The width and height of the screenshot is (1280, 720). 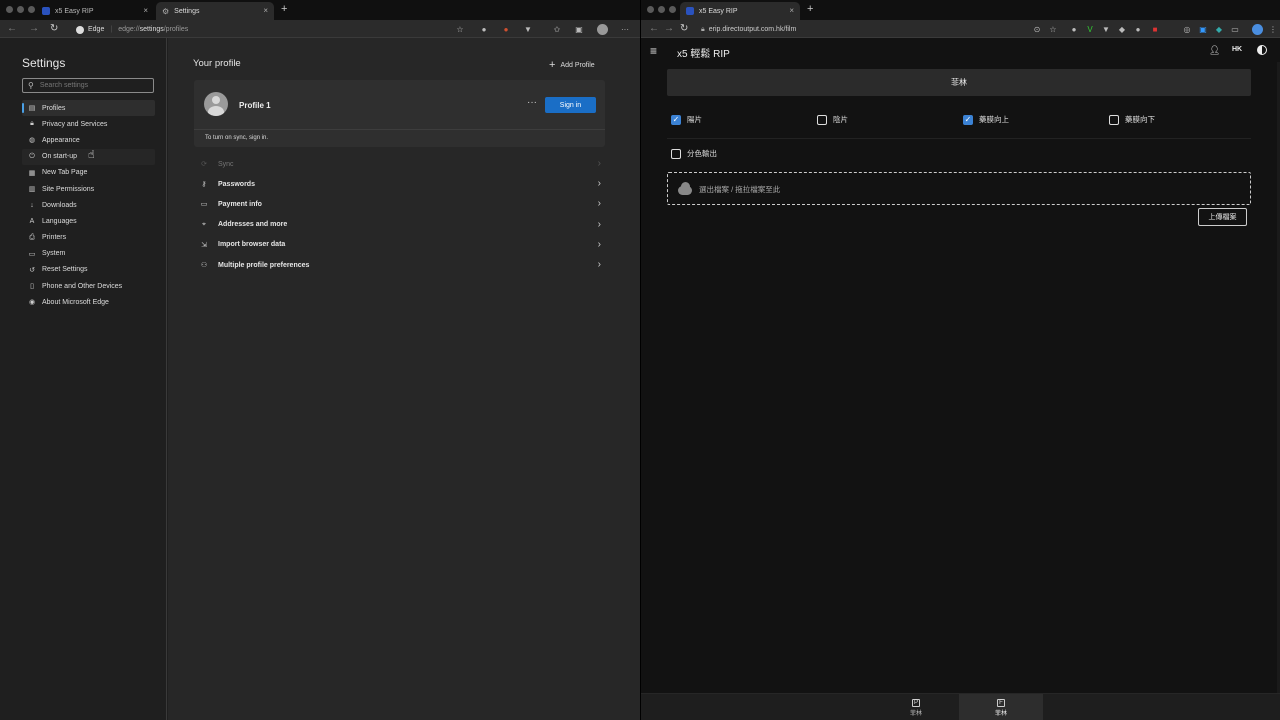 What do you see at coordinates (861, 29) in the screenshot?
I see `address-bar: 🔒︎ erip.directoutput.com.hk/film` at bounding box center [861, 29].